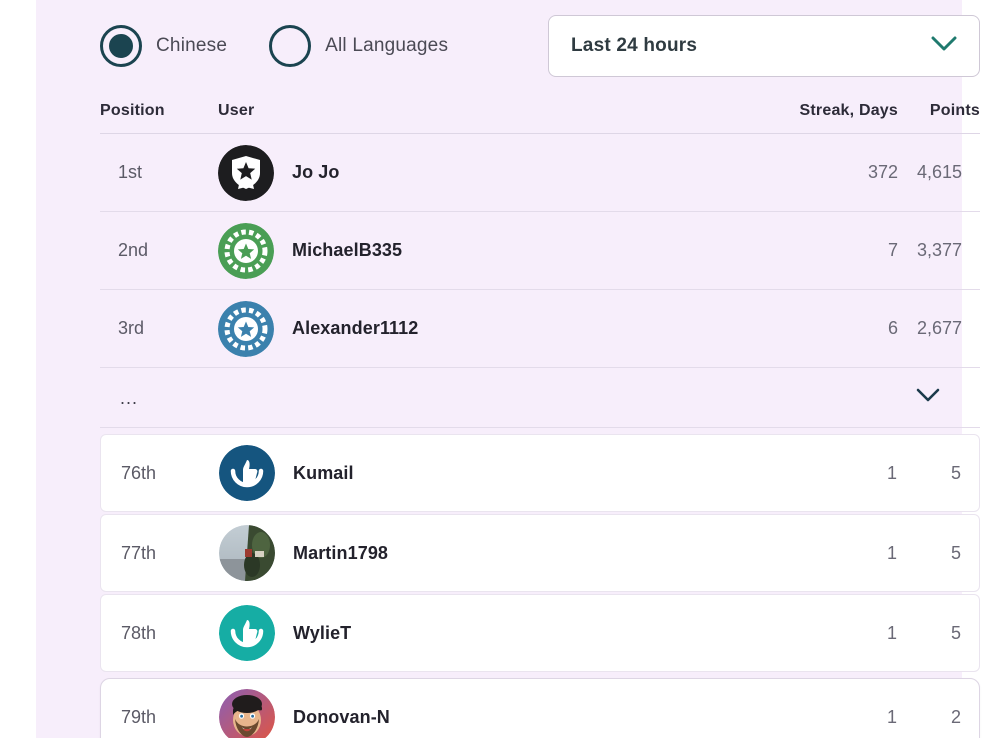 This screenshot has height=738, width=1000. I want to click on header-user: User, so click(236, 110).